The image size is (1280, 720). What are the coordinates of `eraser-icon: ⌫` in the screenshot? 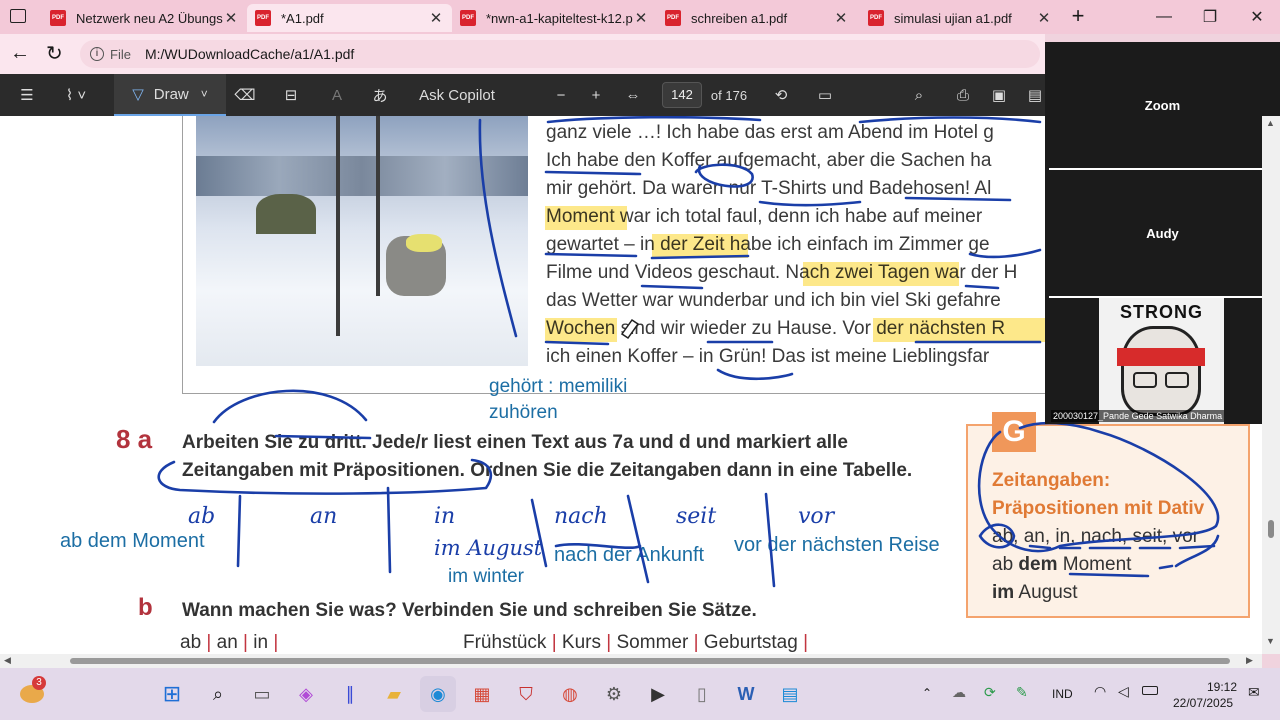 It's located at (245, 95).